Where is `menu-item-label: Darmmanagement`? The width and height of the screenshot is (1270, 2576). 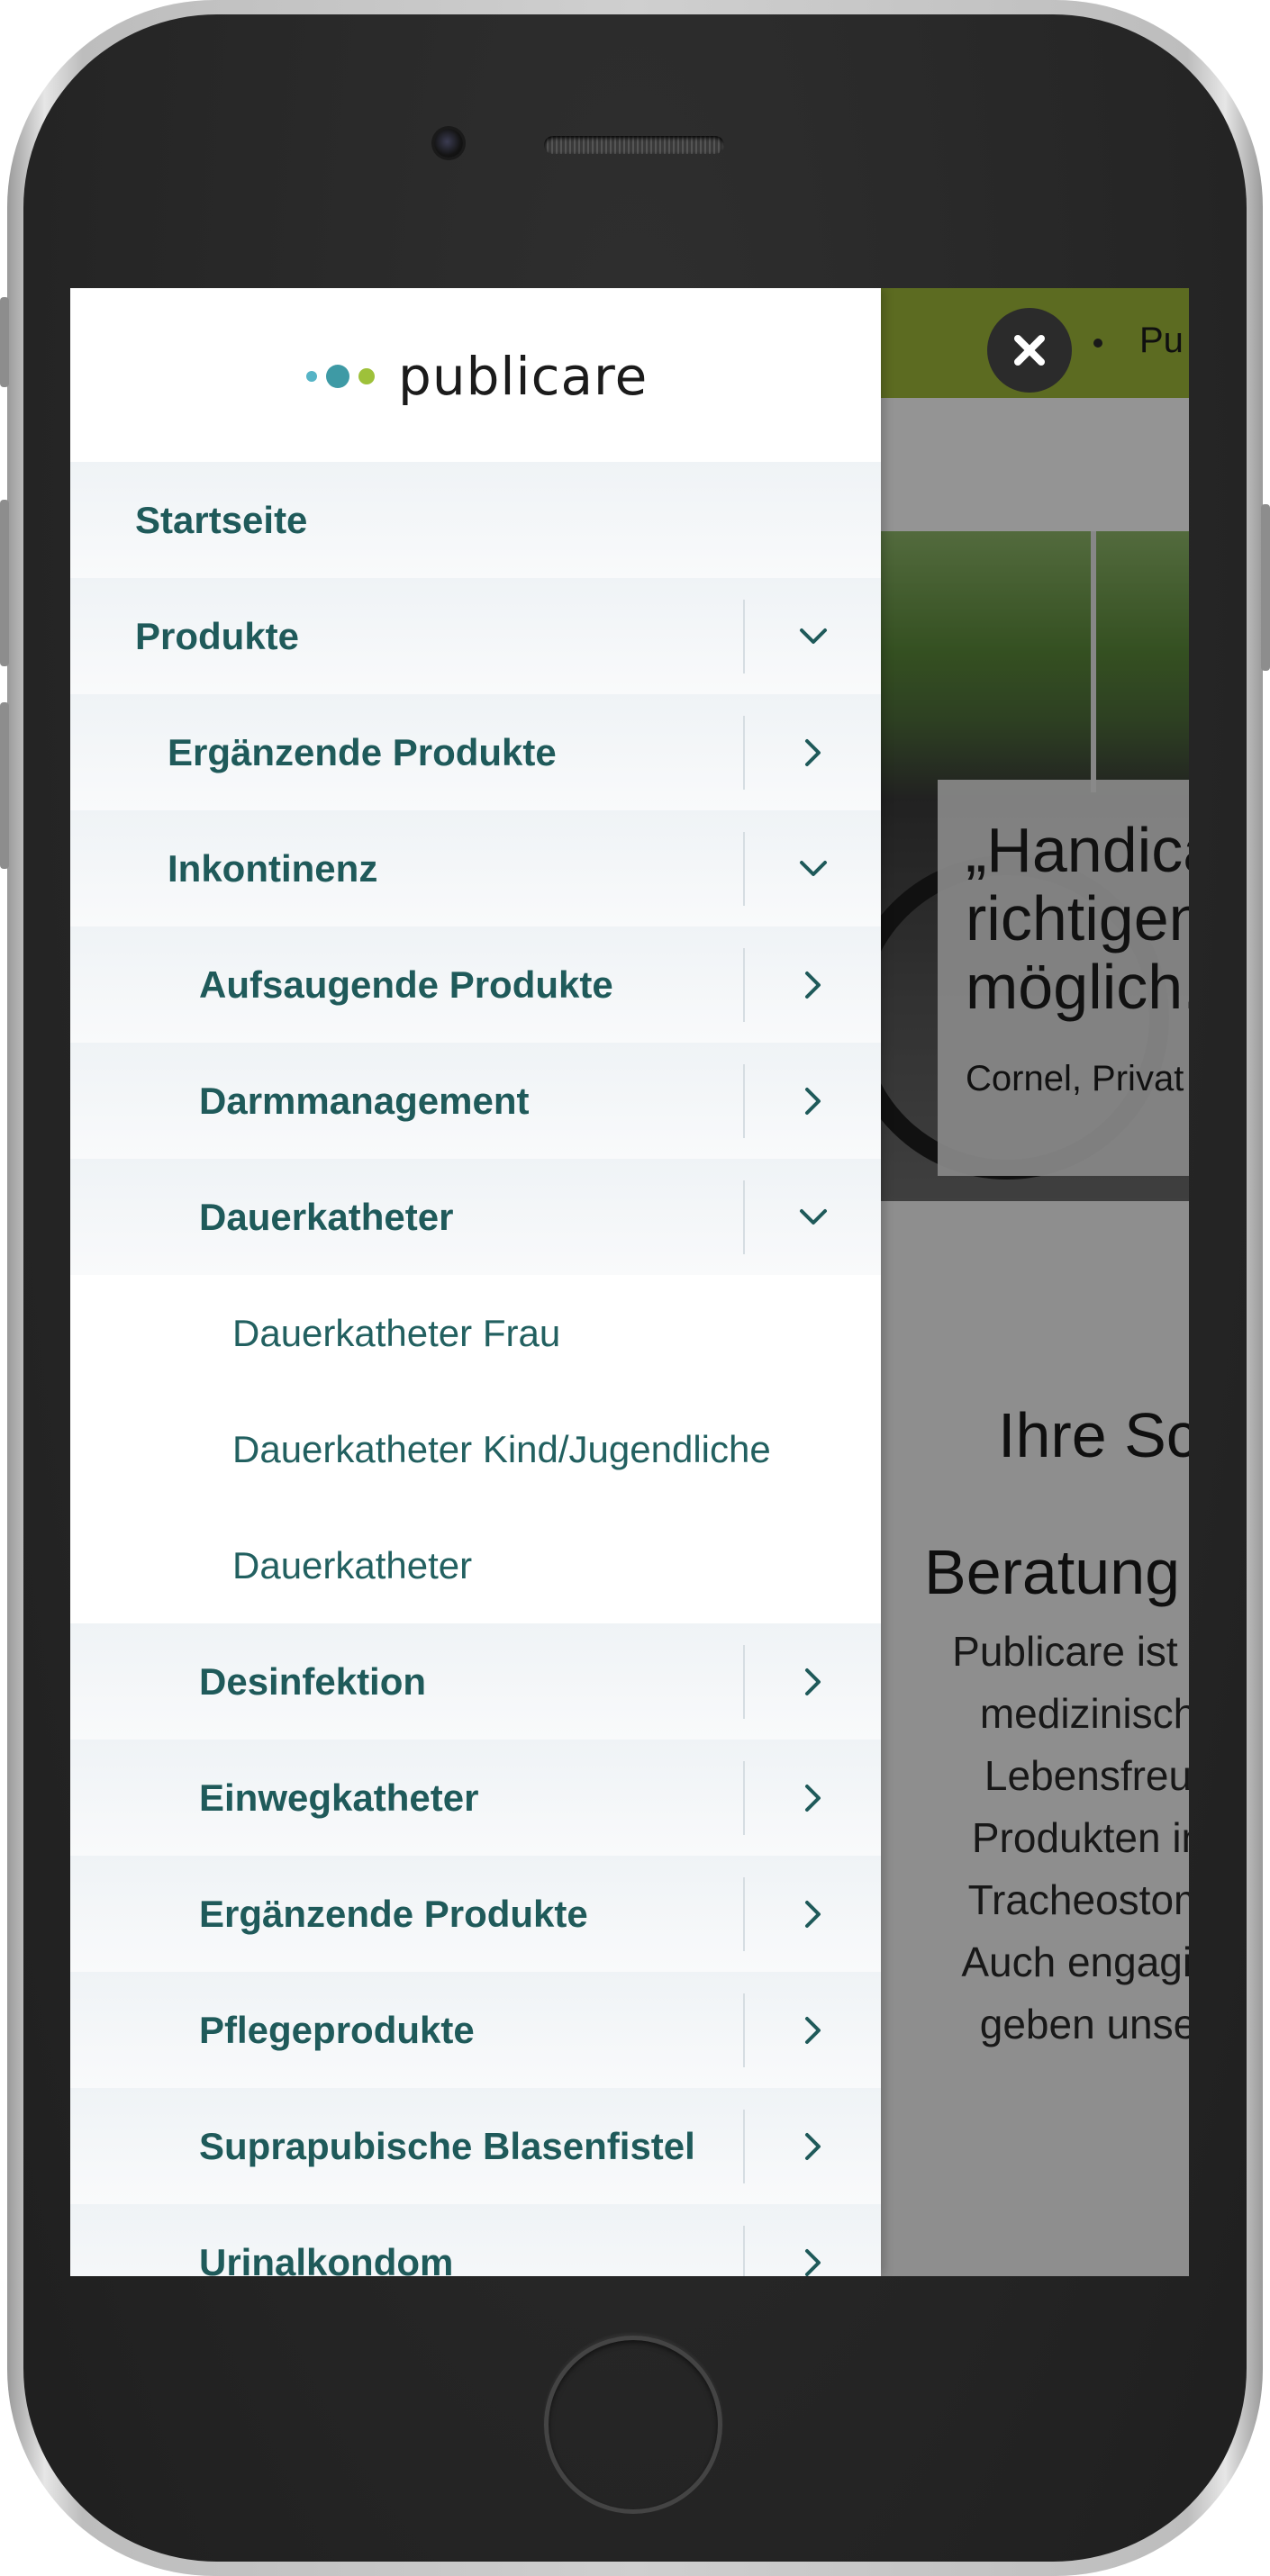 menu-item-label: Darmmanagement is located at coordinates (364, 1101).